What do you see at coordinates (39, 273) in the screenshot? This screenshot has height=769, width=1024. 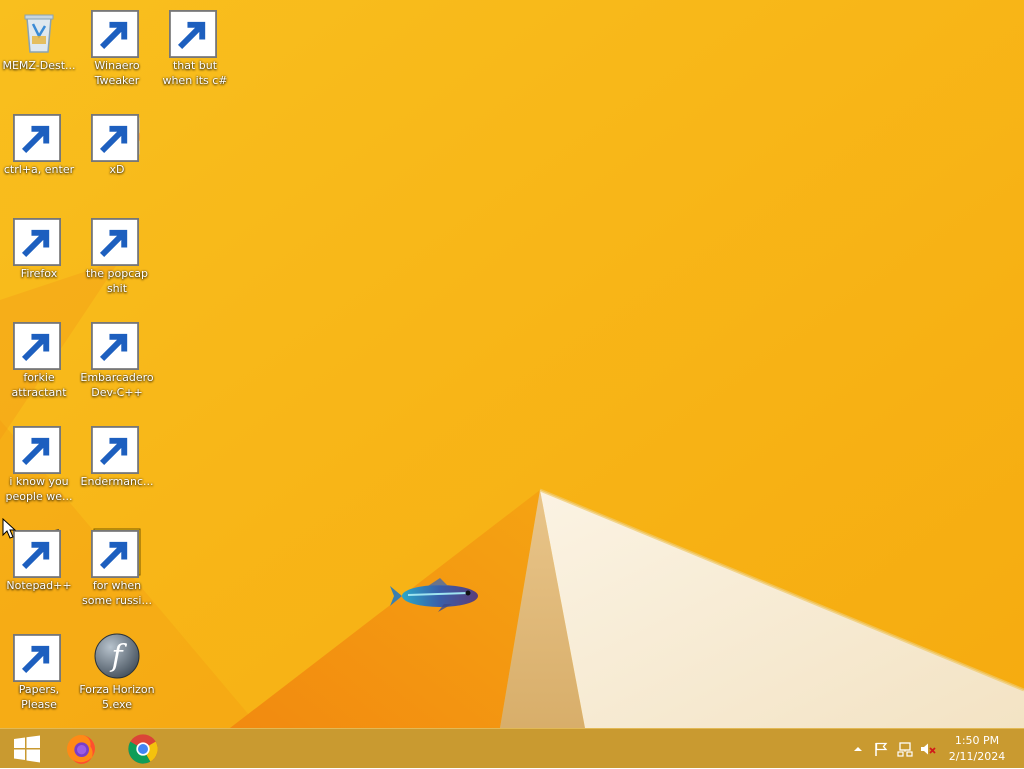 I see `desktop-icon-label: Firefox` at bounding box center [39, 273].